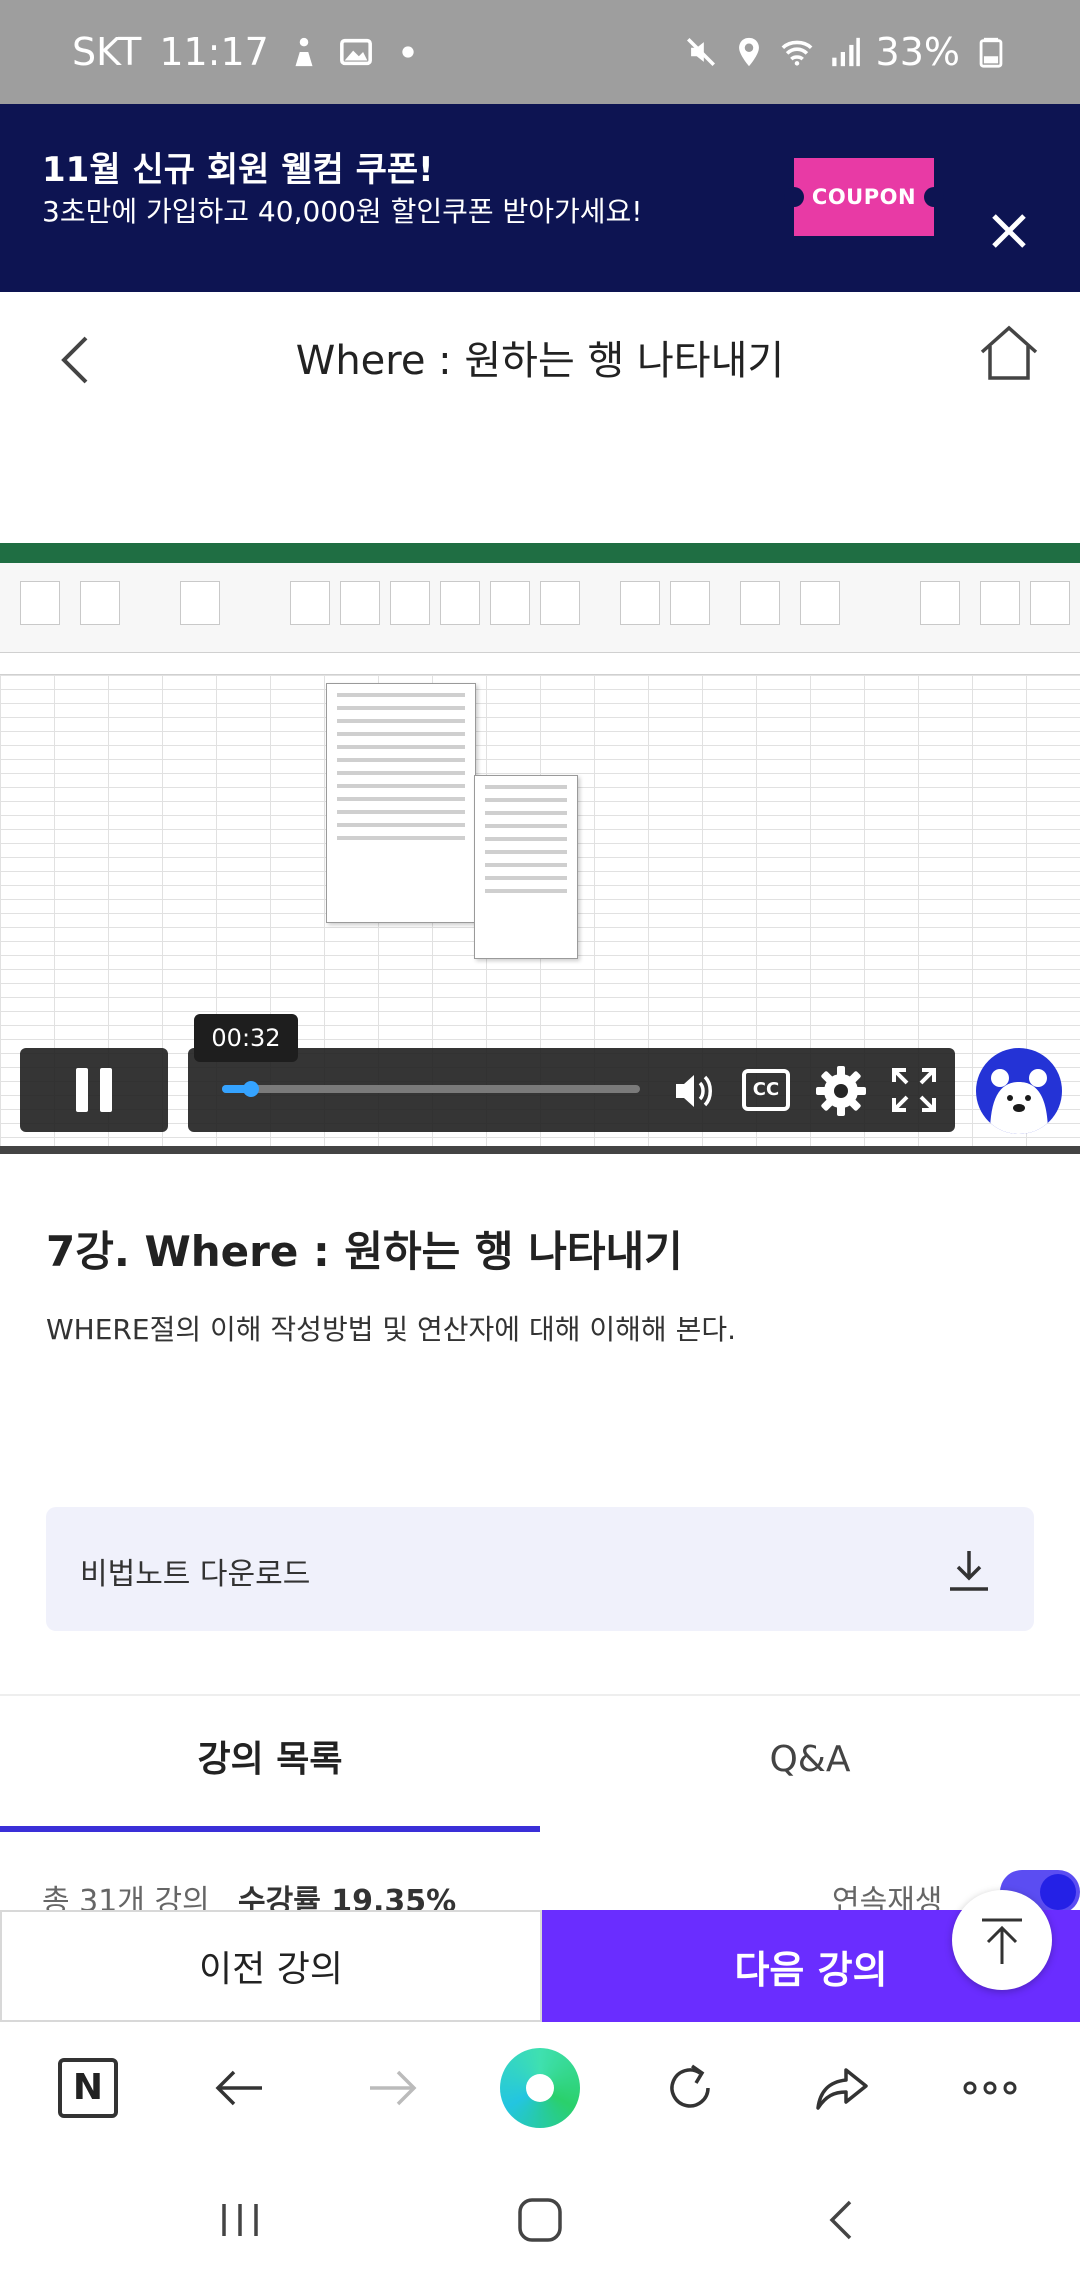 The width and height of the screenshot is (1080, 2280). I want to click on forward-icon, so click(392, 2088).